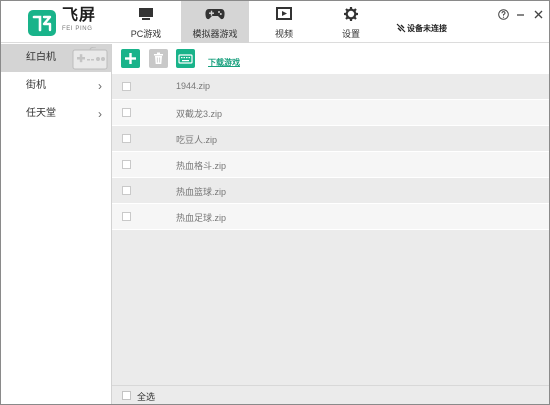 The image size is (550, 405). What do you see at coordinates (351, 22) in the screenshot?
I see `tab-settings: 设置` at bounding box center [351, 22].